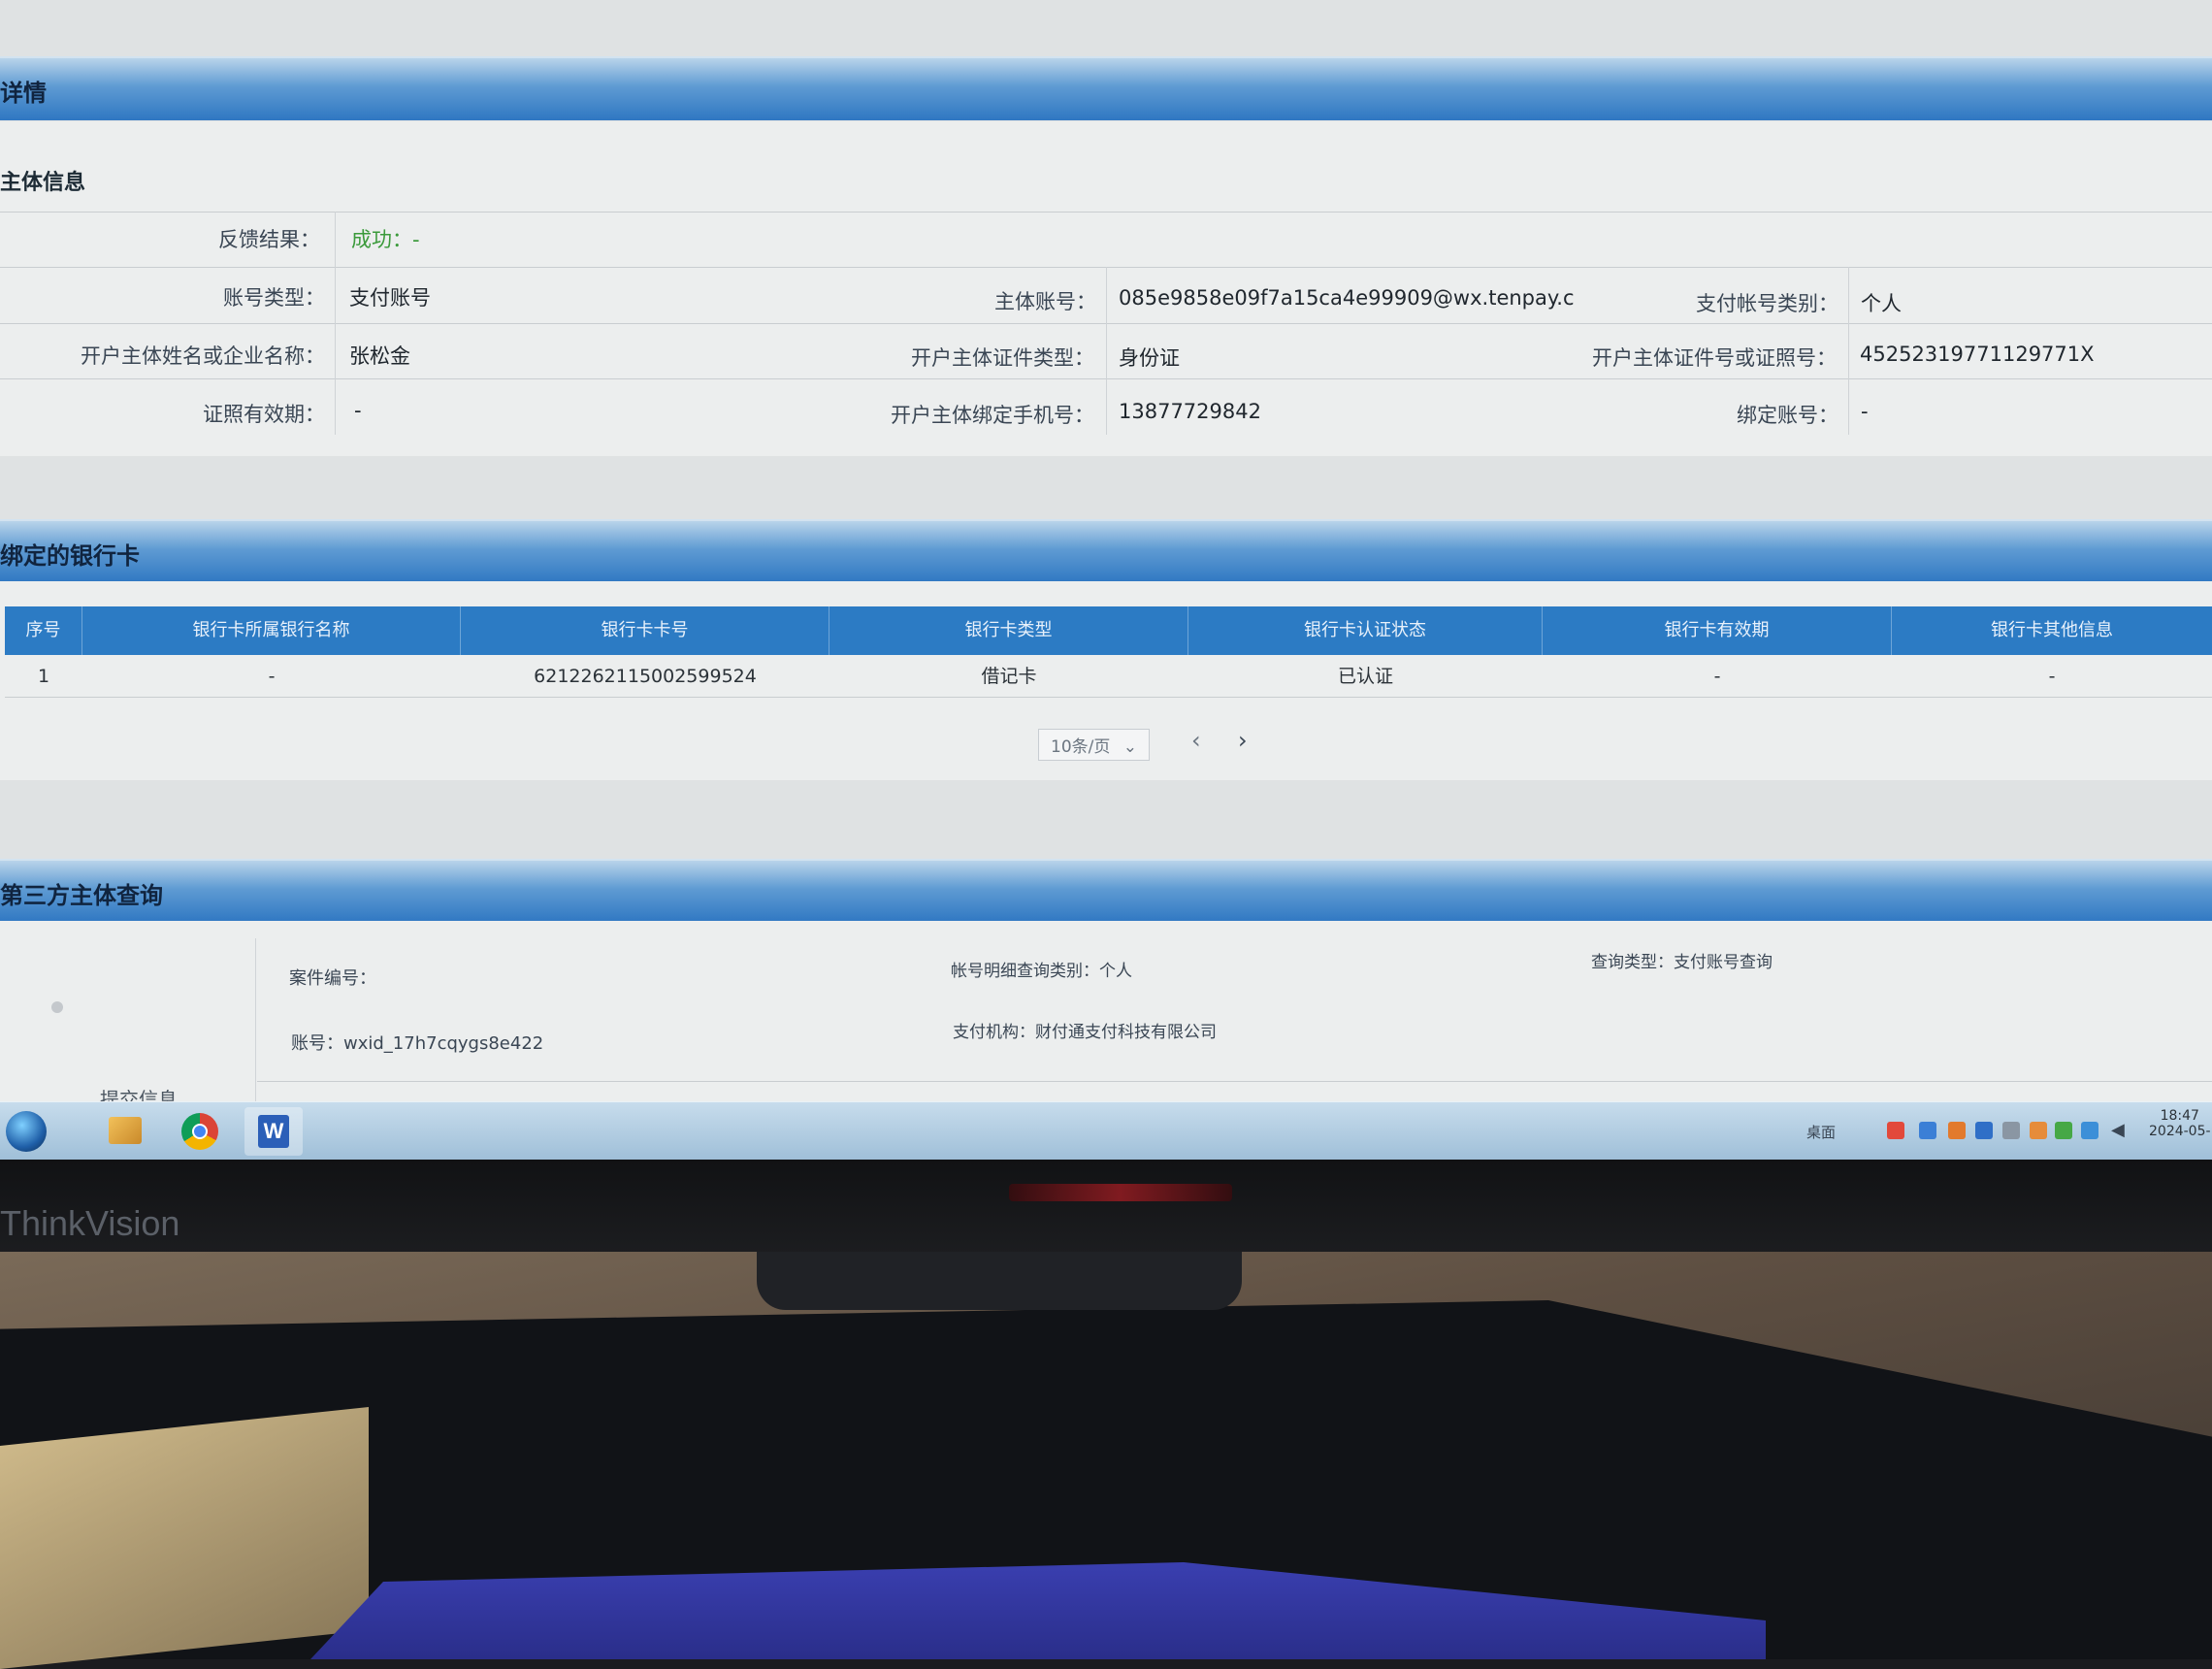  What do you see at coordinates (1190, 411) in the screenshot?
I see `bound-phone-value: 13877729842` at bounding box center [1190, 411].